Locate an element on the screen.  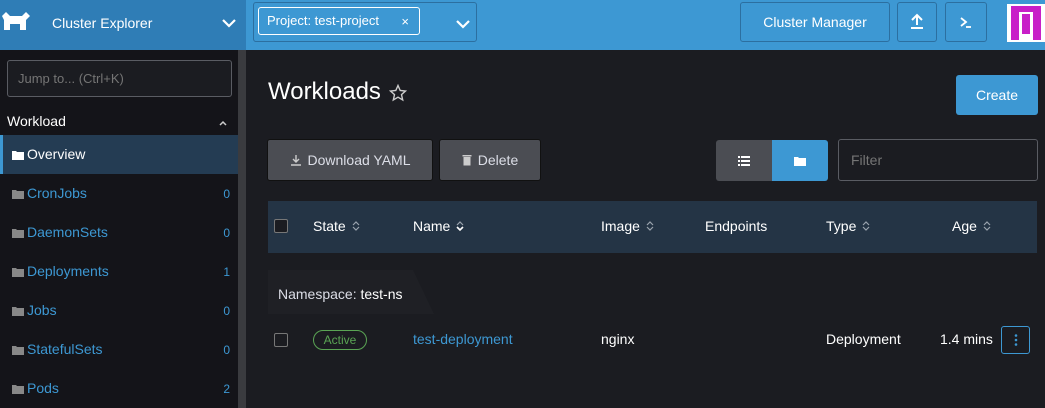
project-selector: Project: test-project × is located at coordinates (365, 22).